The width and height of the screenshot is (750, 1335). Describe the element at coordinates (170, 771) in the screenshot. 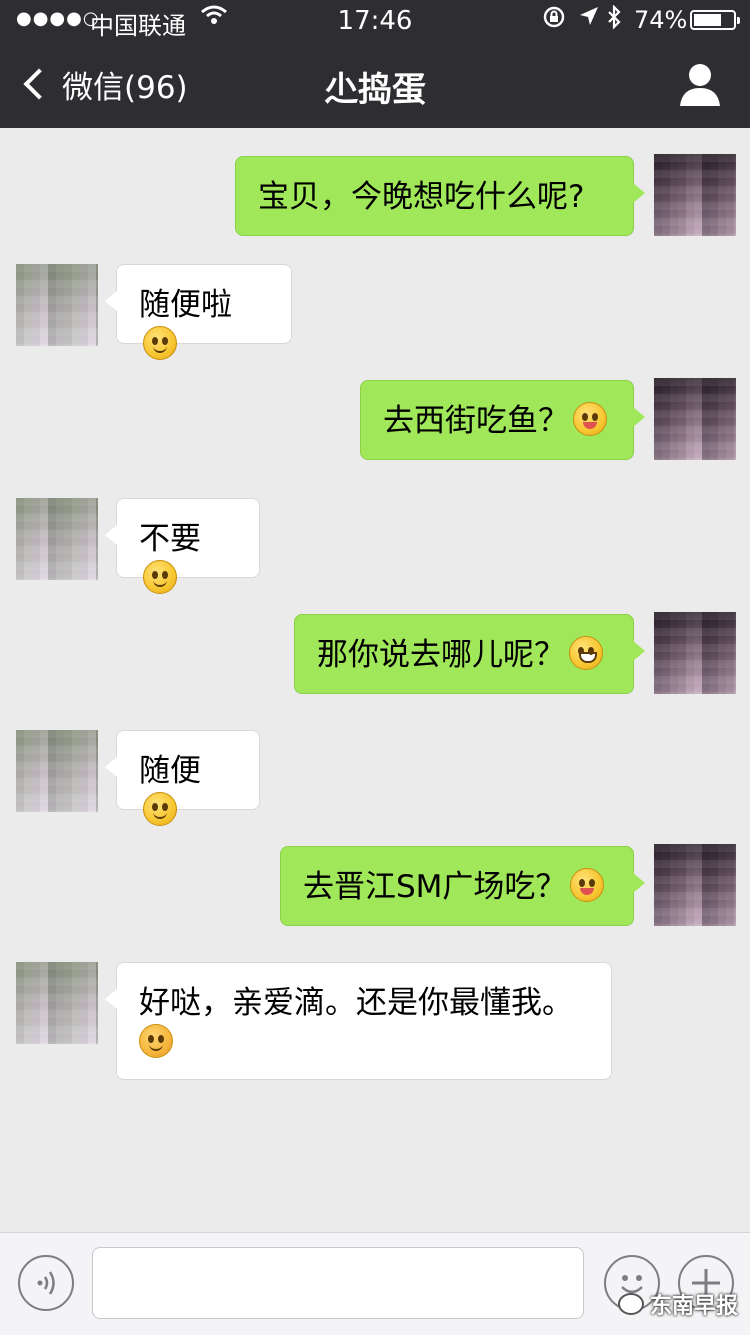

I see `message-text: 随便` at that location.